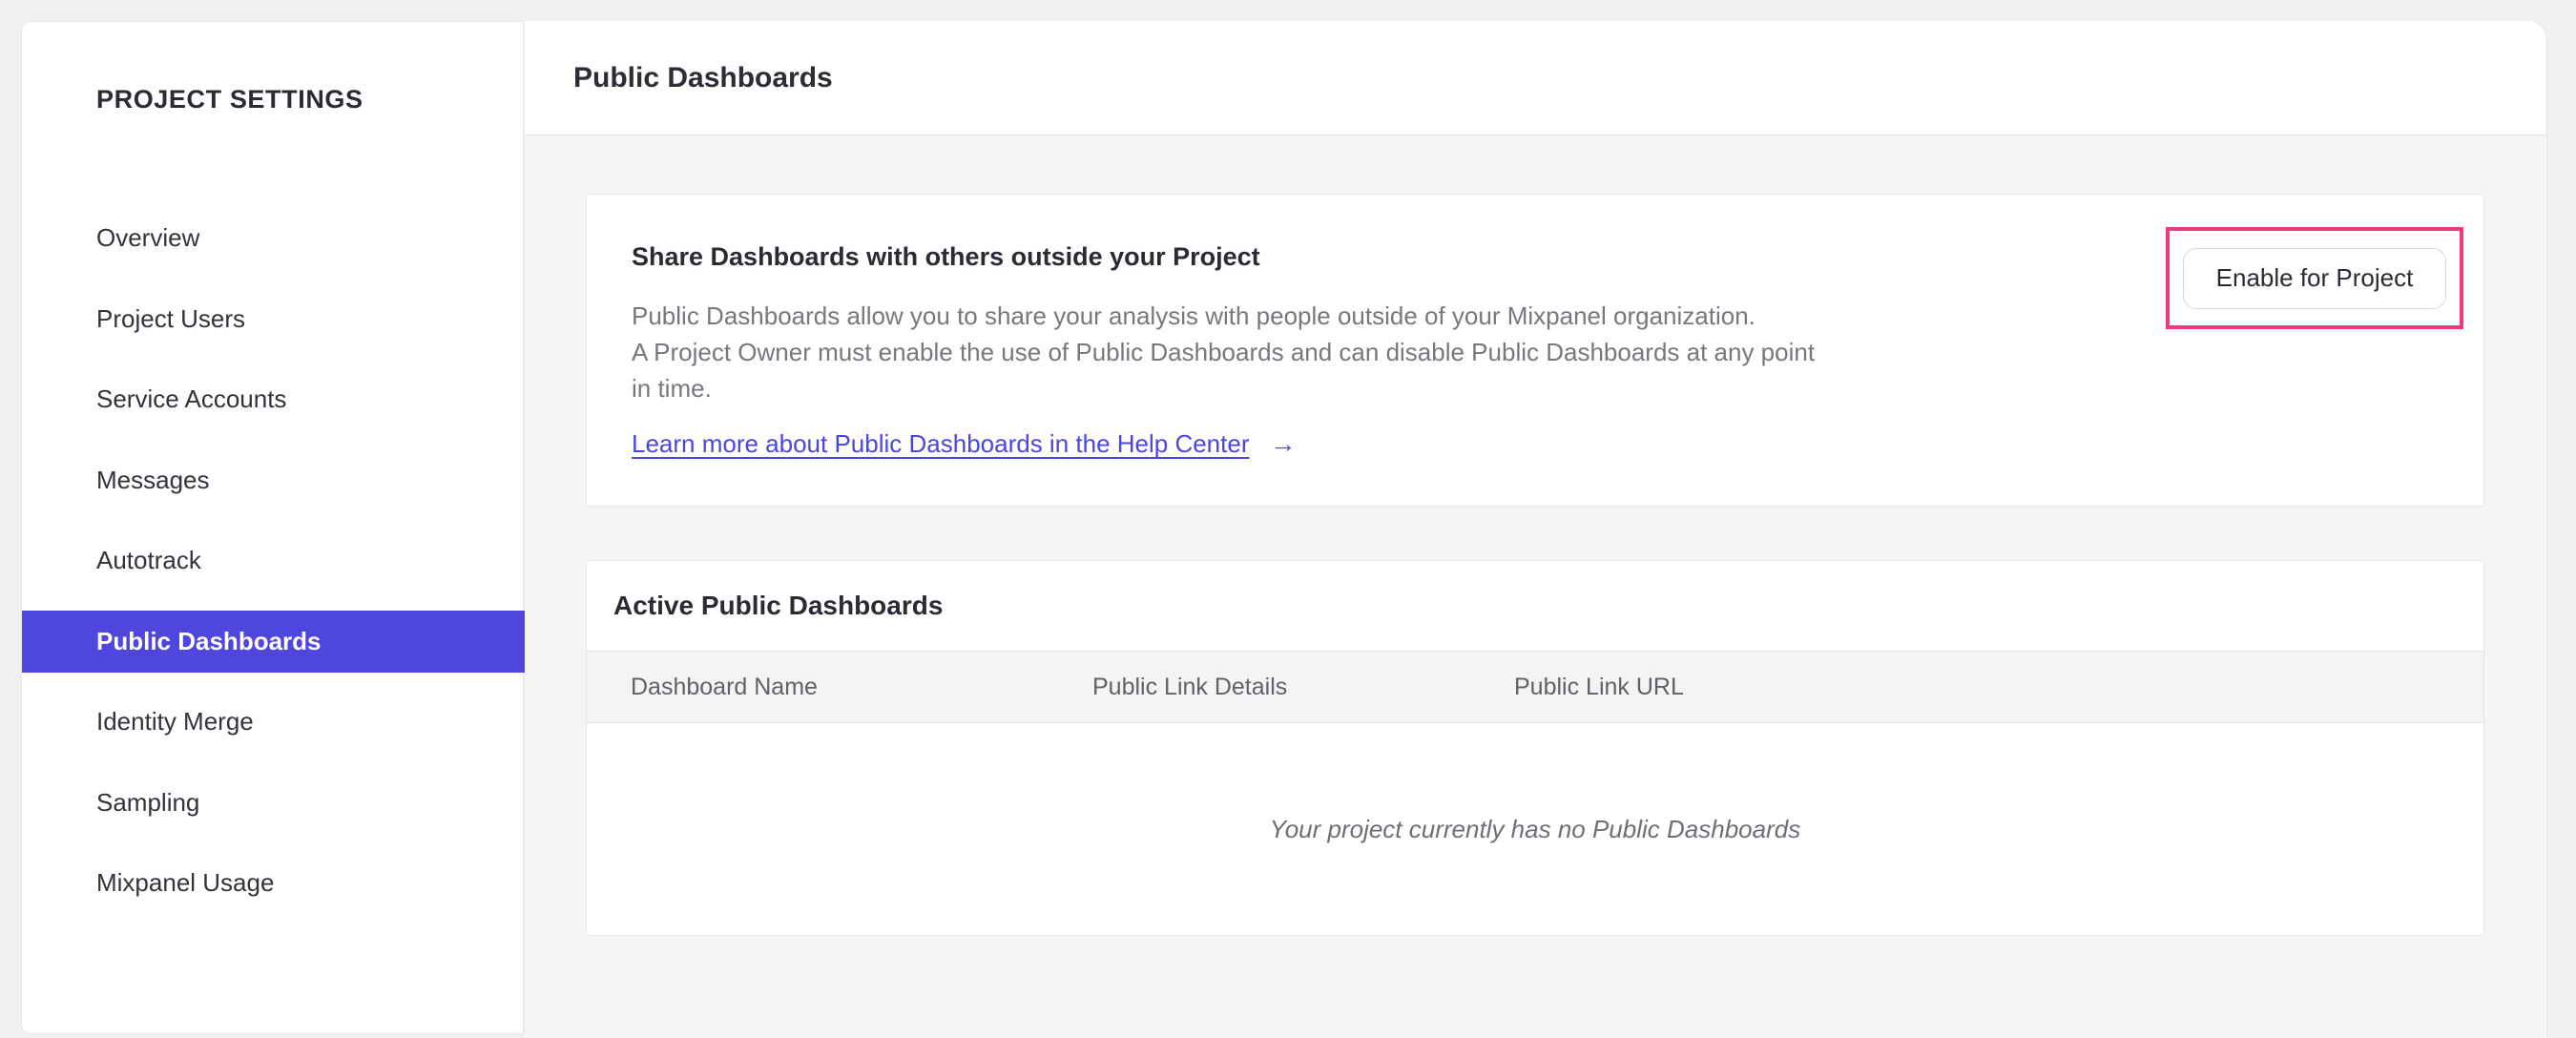 This screenshot has height=1038, width=2576. What do you see at coordinates (724, 687) in the screenshot?
I see `column-dashboard-name: Dashboard Name` at bounding box center [724, 687].